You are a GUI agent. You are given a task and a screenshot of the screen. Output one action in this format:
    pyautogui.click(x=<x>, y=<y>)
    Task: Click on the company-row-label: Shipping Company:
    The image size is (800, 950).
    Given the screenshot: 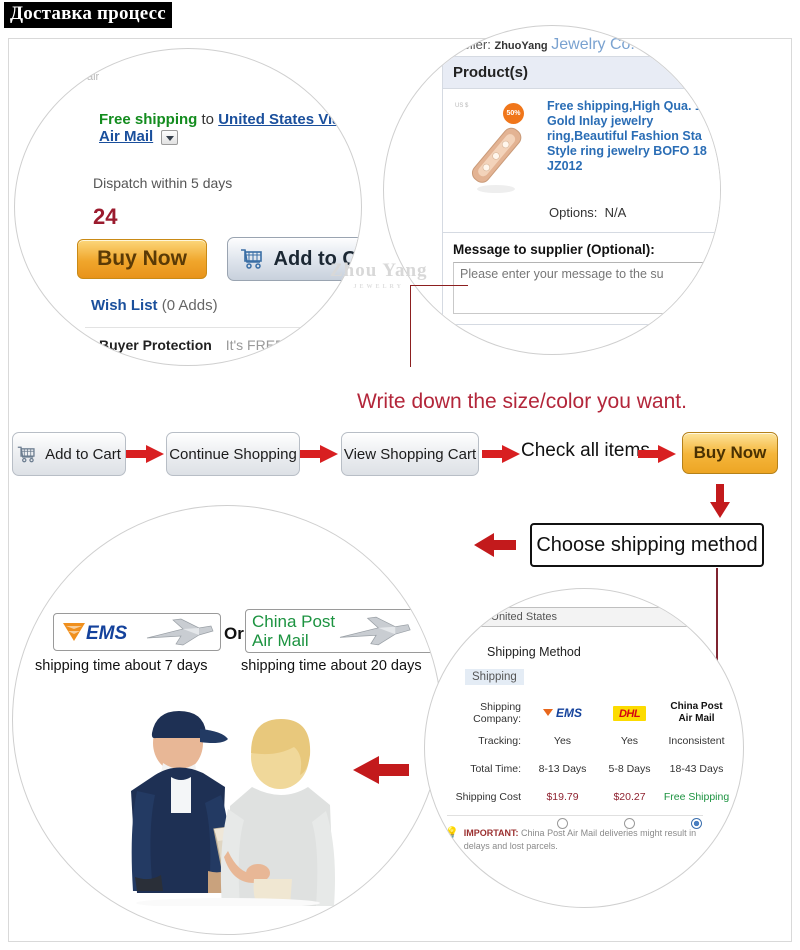 What is the action you would take?
    pyautogui.click(x=497, y=713)
    